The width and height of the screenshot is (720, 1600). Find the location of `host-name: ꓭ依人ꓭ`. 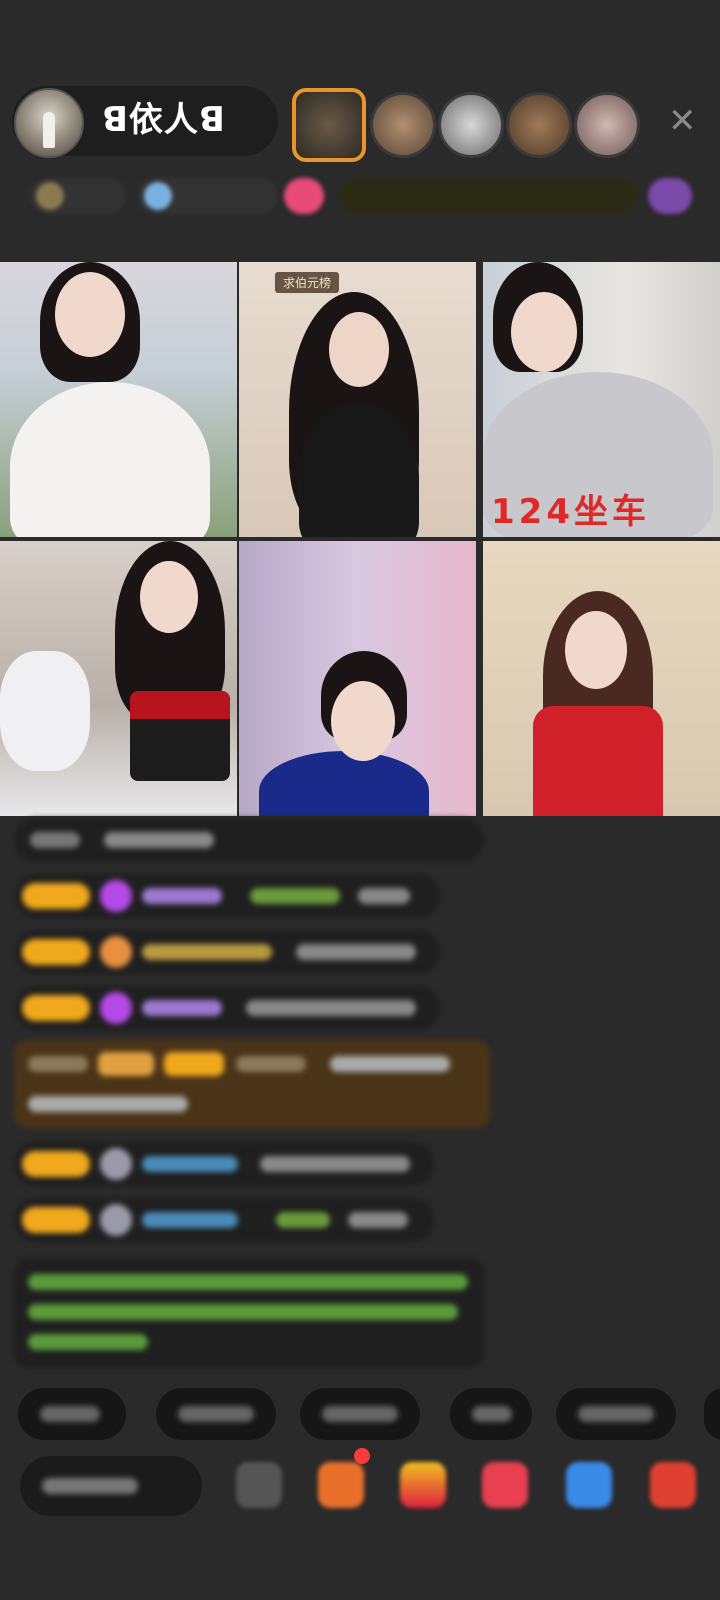

host-name: ꓭ依人ꓭ is located at coordinates (164, 120).